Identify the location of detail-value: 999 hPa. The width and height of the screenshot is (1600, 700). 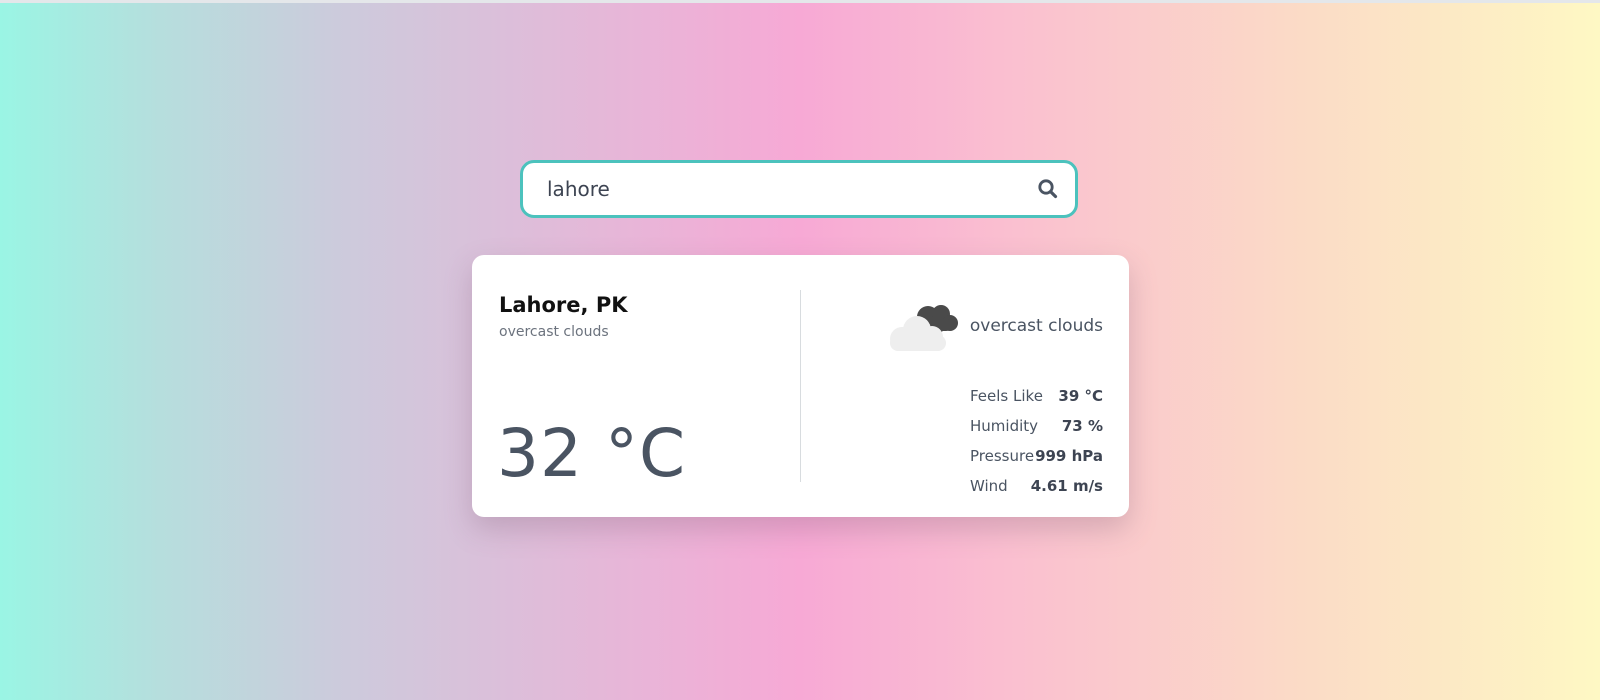
(1069, 456).